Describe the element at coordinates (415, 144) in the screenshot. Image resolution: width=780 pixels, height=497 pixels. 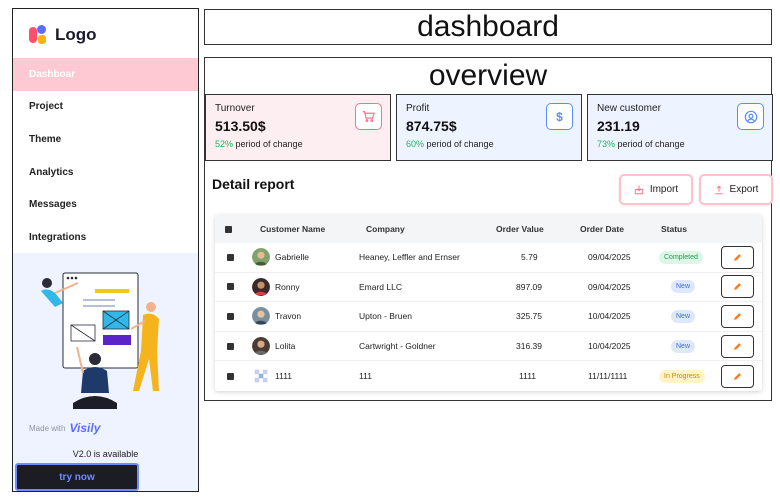
I see `kpi-change-pct: 60%` at that location.